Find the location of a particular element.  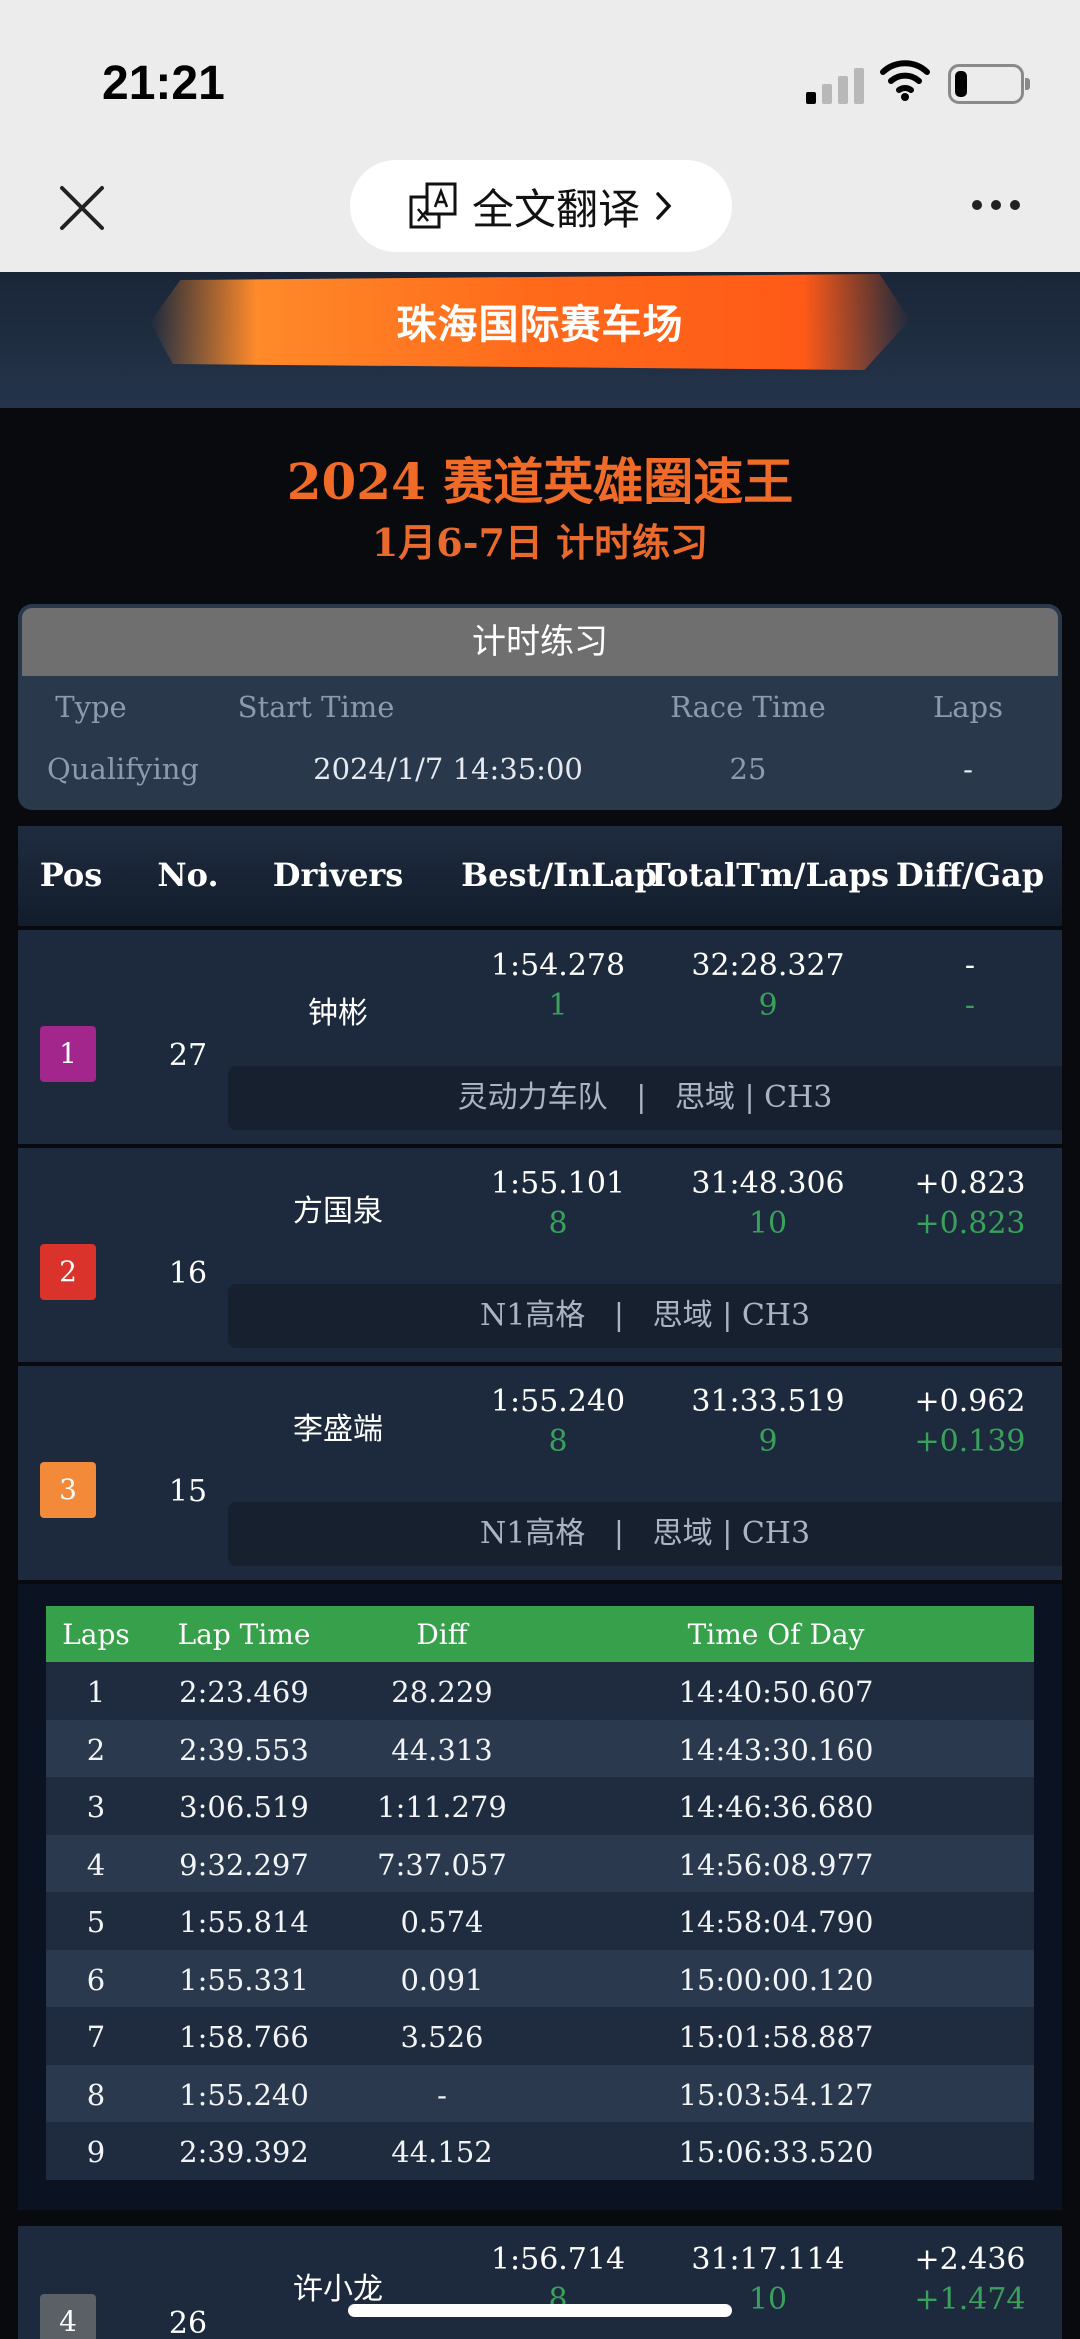

translate-button: 全文翻译 is located at coordinates (541, 206).